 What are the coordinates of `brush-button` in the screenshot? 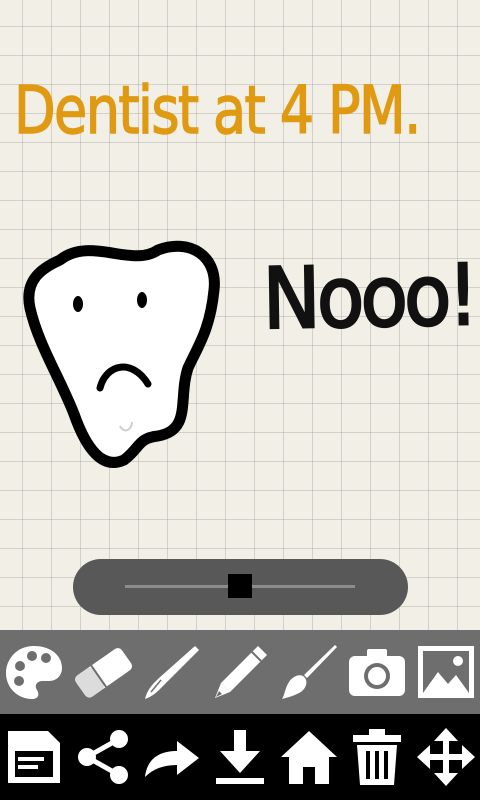 It's located at (171, 672).